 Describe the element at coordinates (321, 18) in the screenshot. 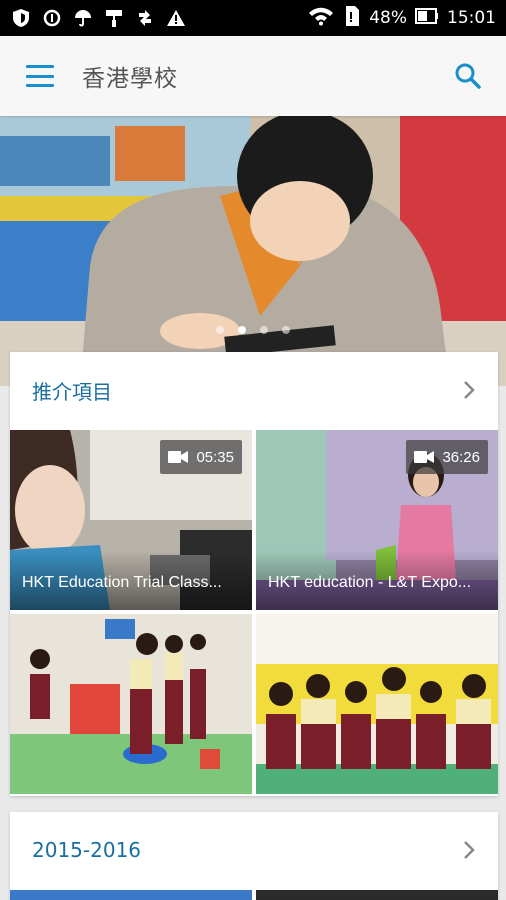

I see `wifi-icon` at that location.